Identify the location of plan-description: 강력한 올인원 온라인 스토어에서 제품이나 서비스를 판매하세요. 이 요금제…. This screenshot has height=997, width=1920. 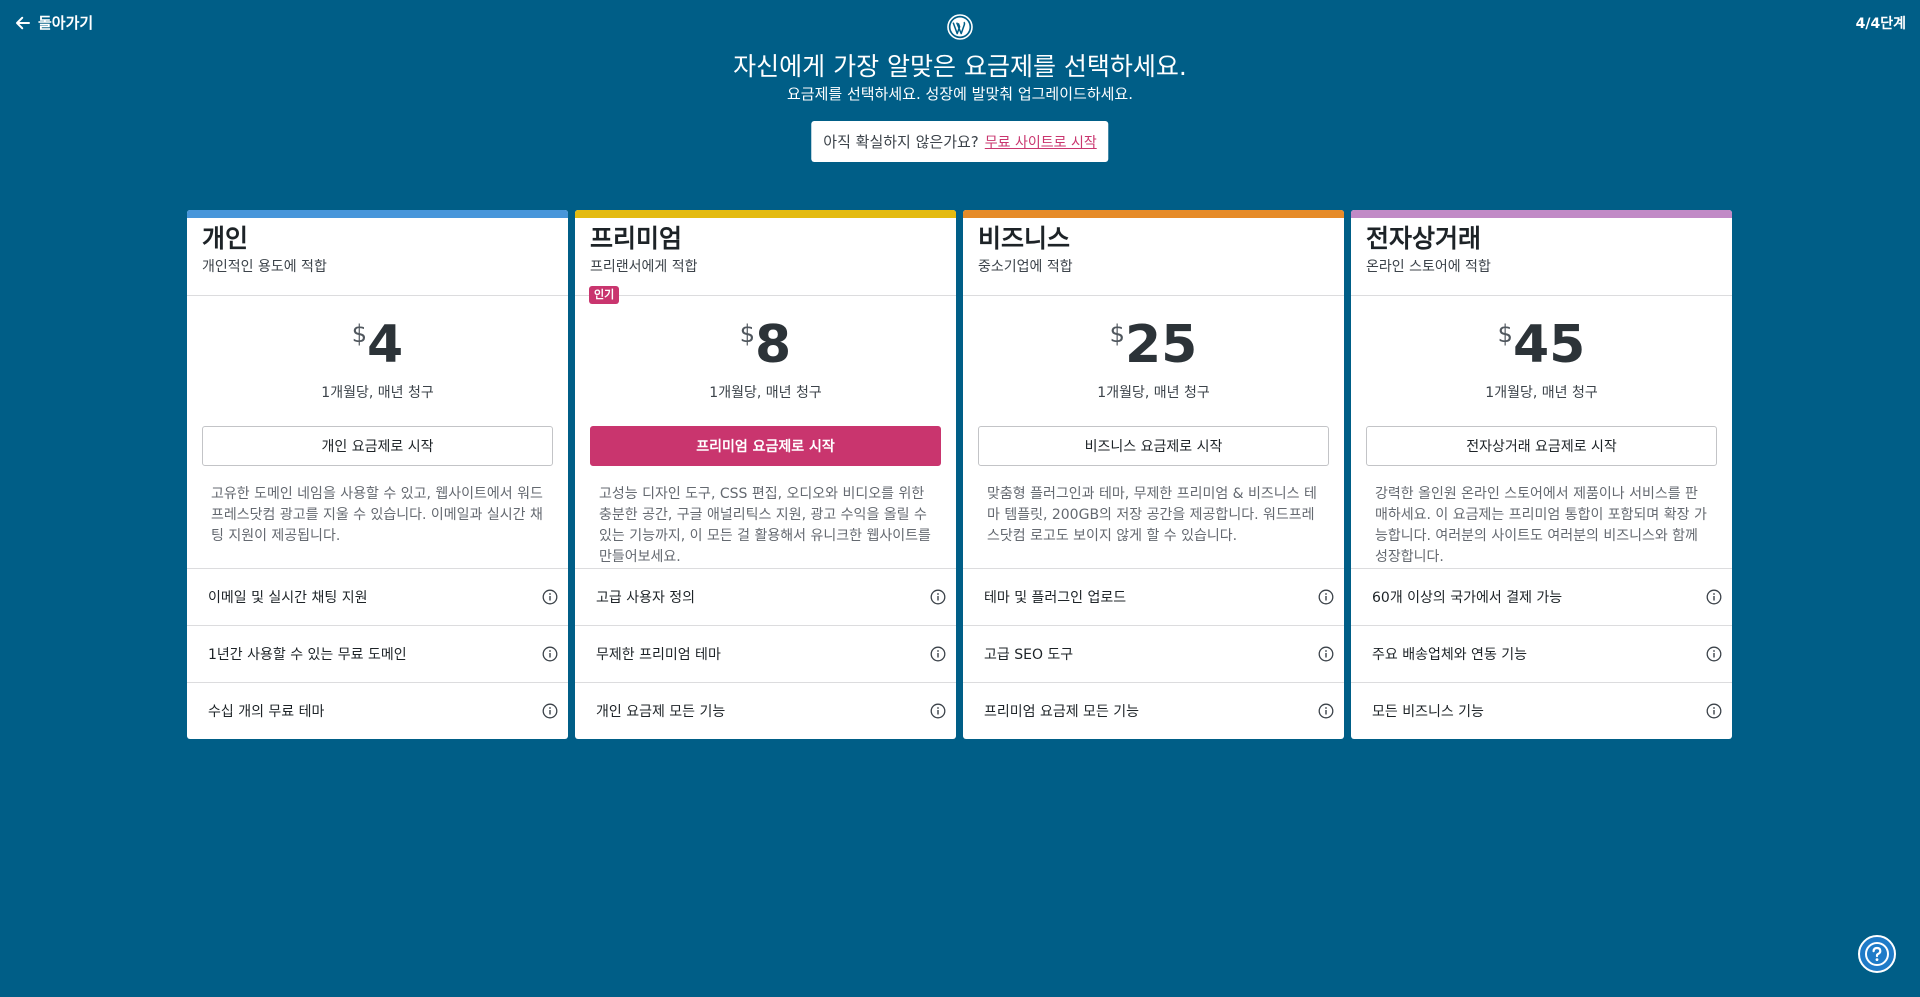
(1541, 525).